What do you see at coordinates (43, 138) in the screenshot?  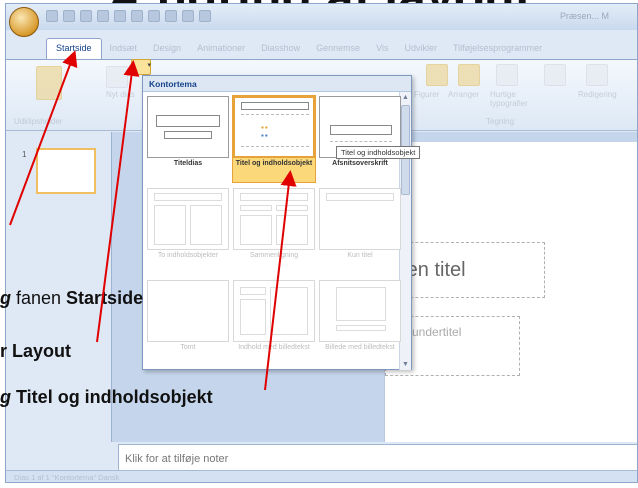 I see `arrow-startside` at bounding box center [43, 138].